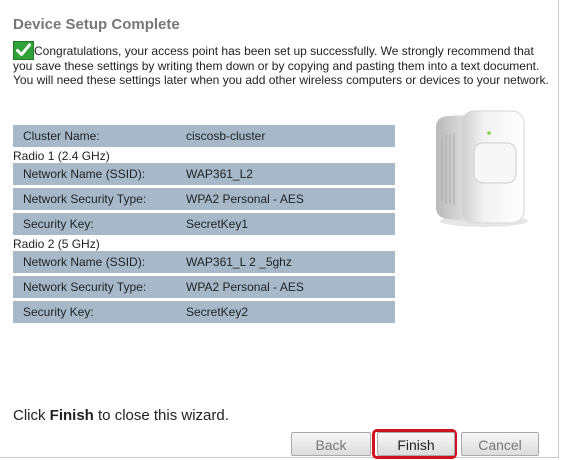  What do you see at coordinates (477, 167) in the screenshot?
I see `access-point-image` at bounding box center [477, 167].